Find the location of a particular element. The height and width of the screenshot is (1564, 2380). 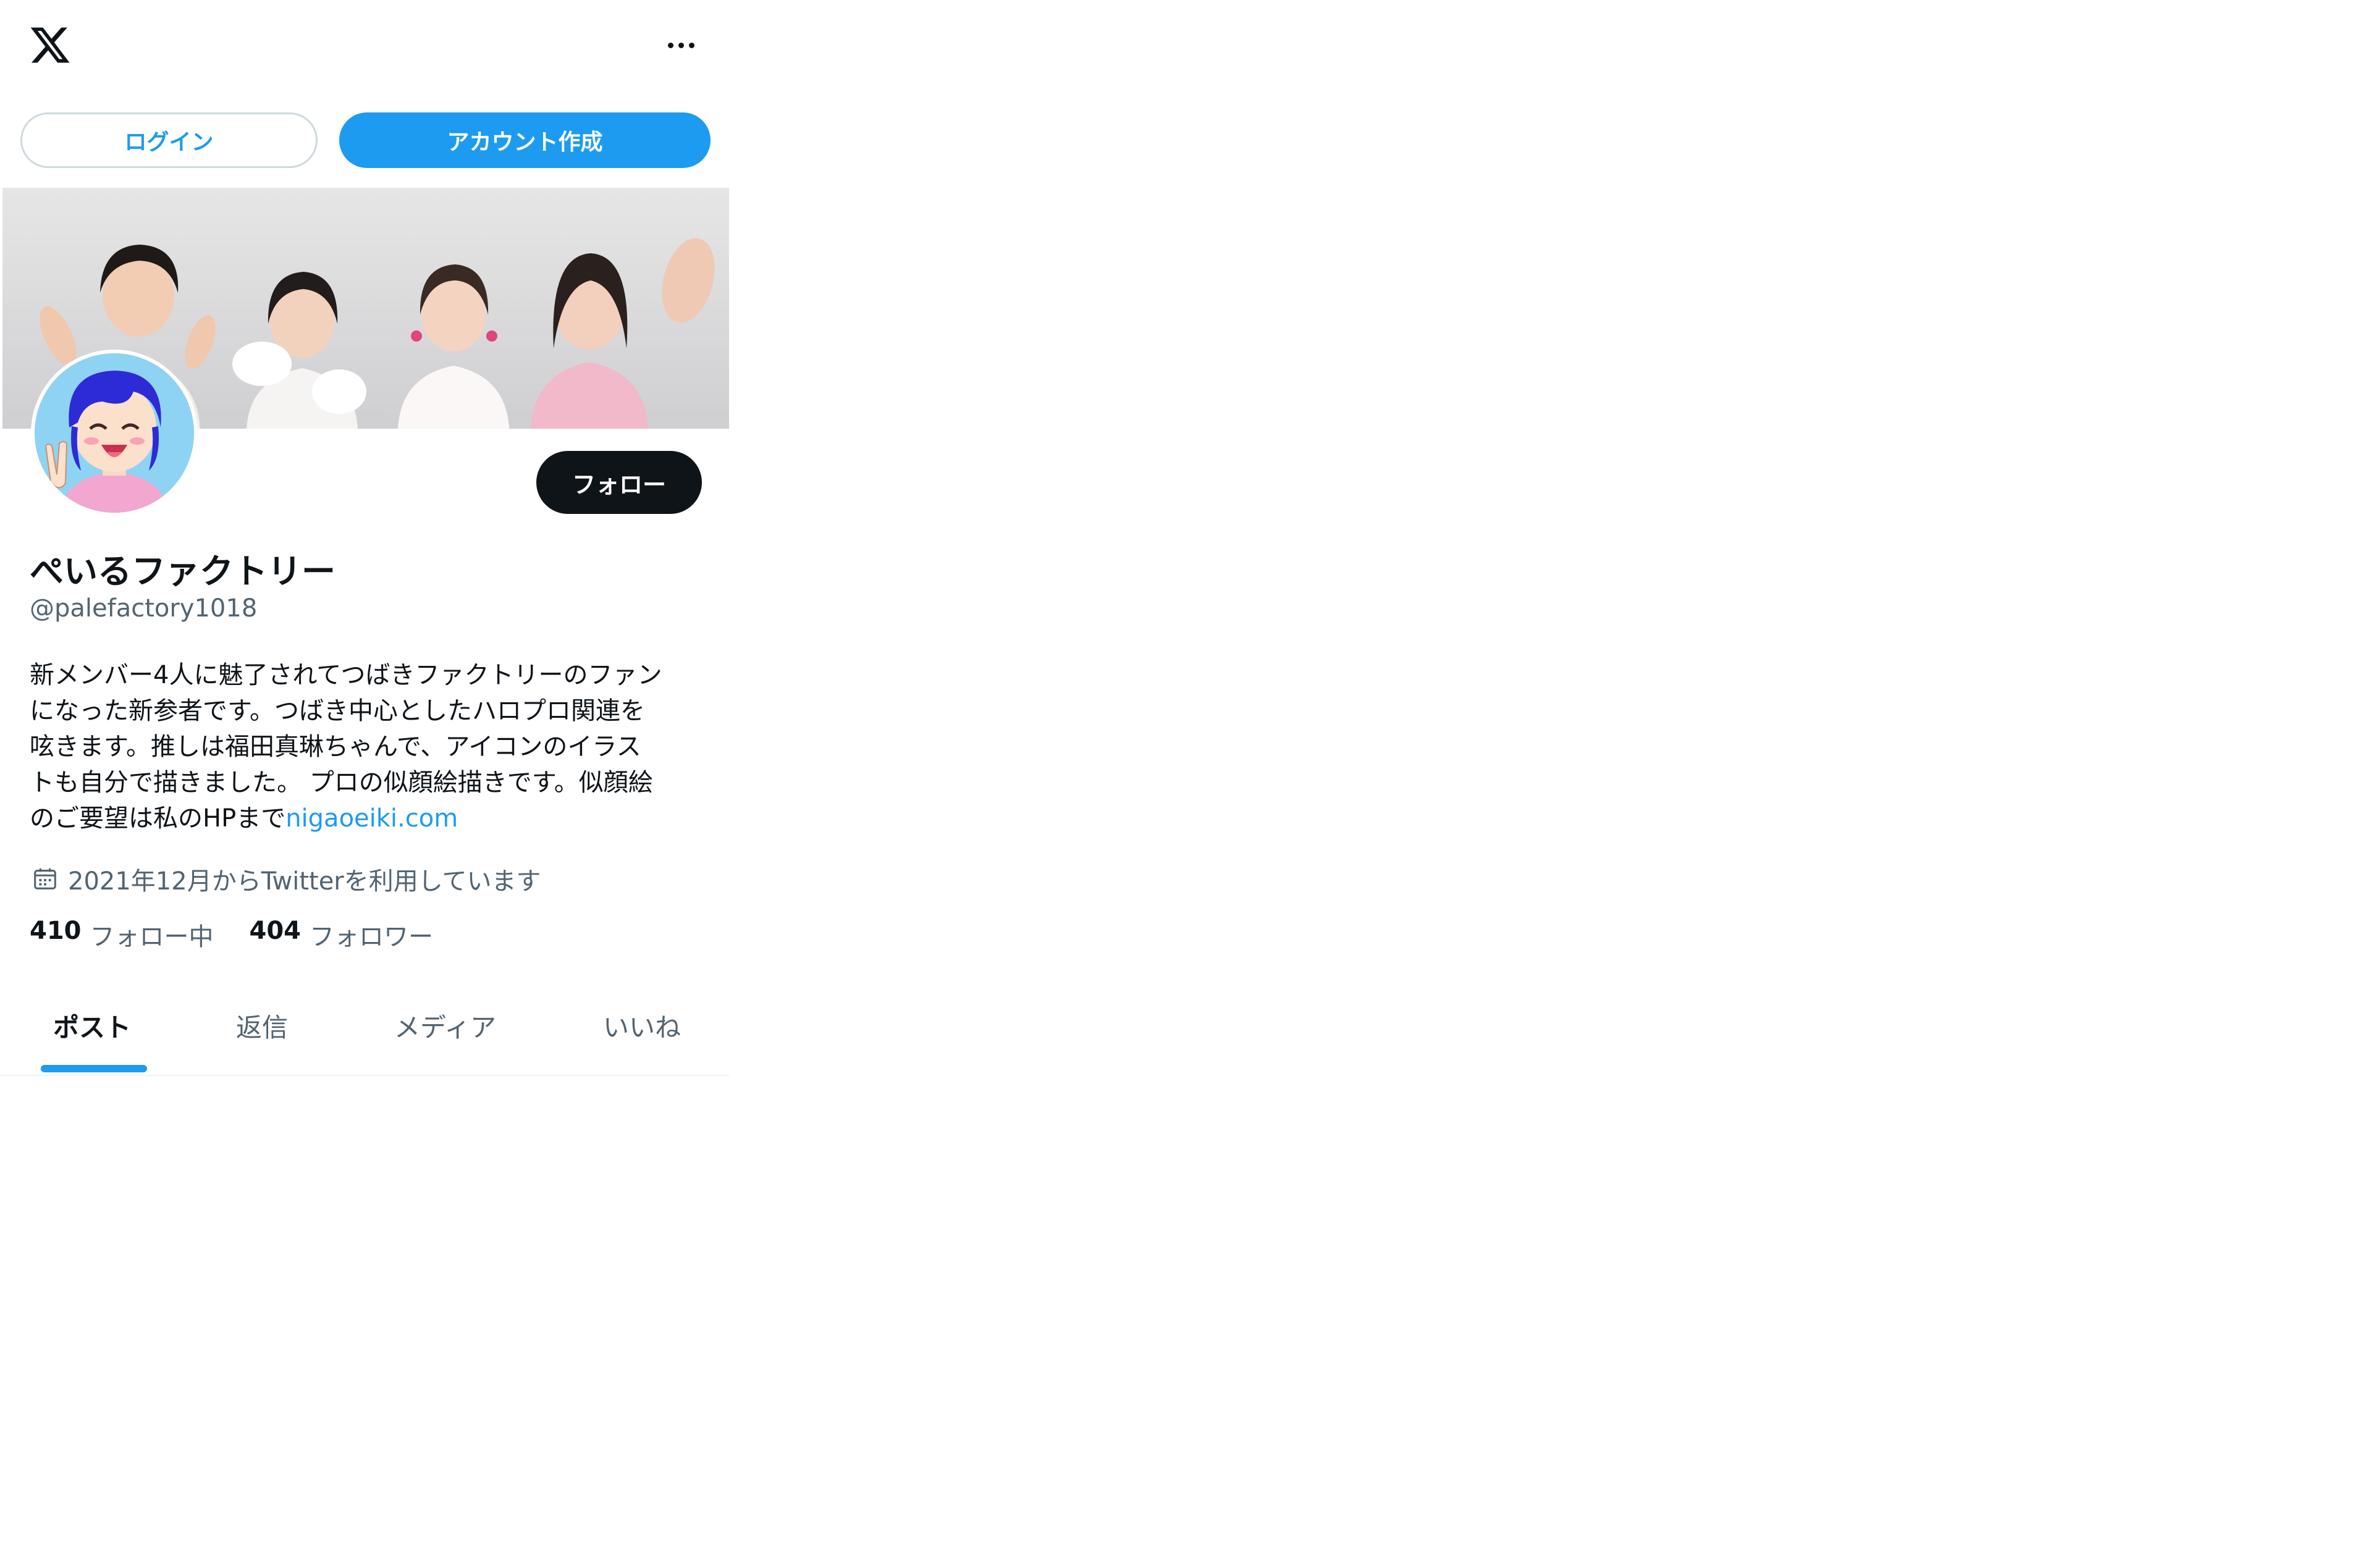

joined-date: 2021年12月からTwitterを利用しています is located at coordinates (286, 879).